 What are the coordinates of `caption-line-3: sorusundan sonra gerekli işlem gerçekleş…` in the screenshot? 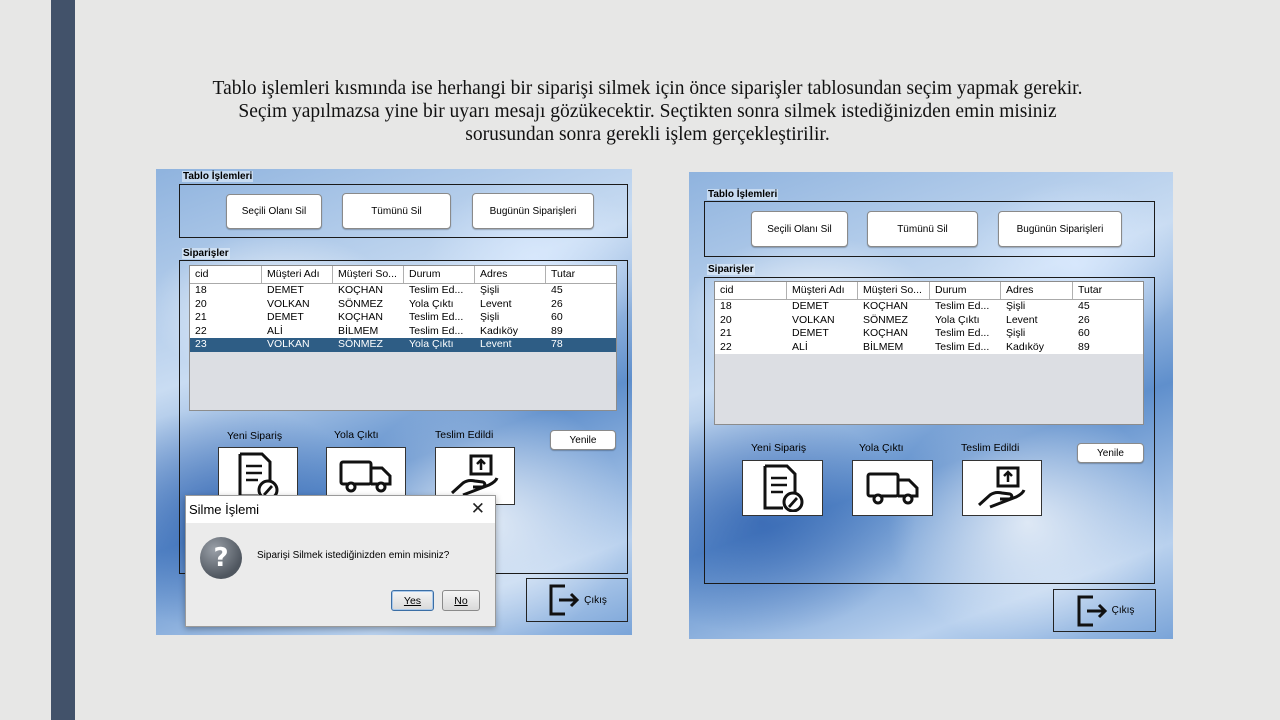 It's located at (647, 134).